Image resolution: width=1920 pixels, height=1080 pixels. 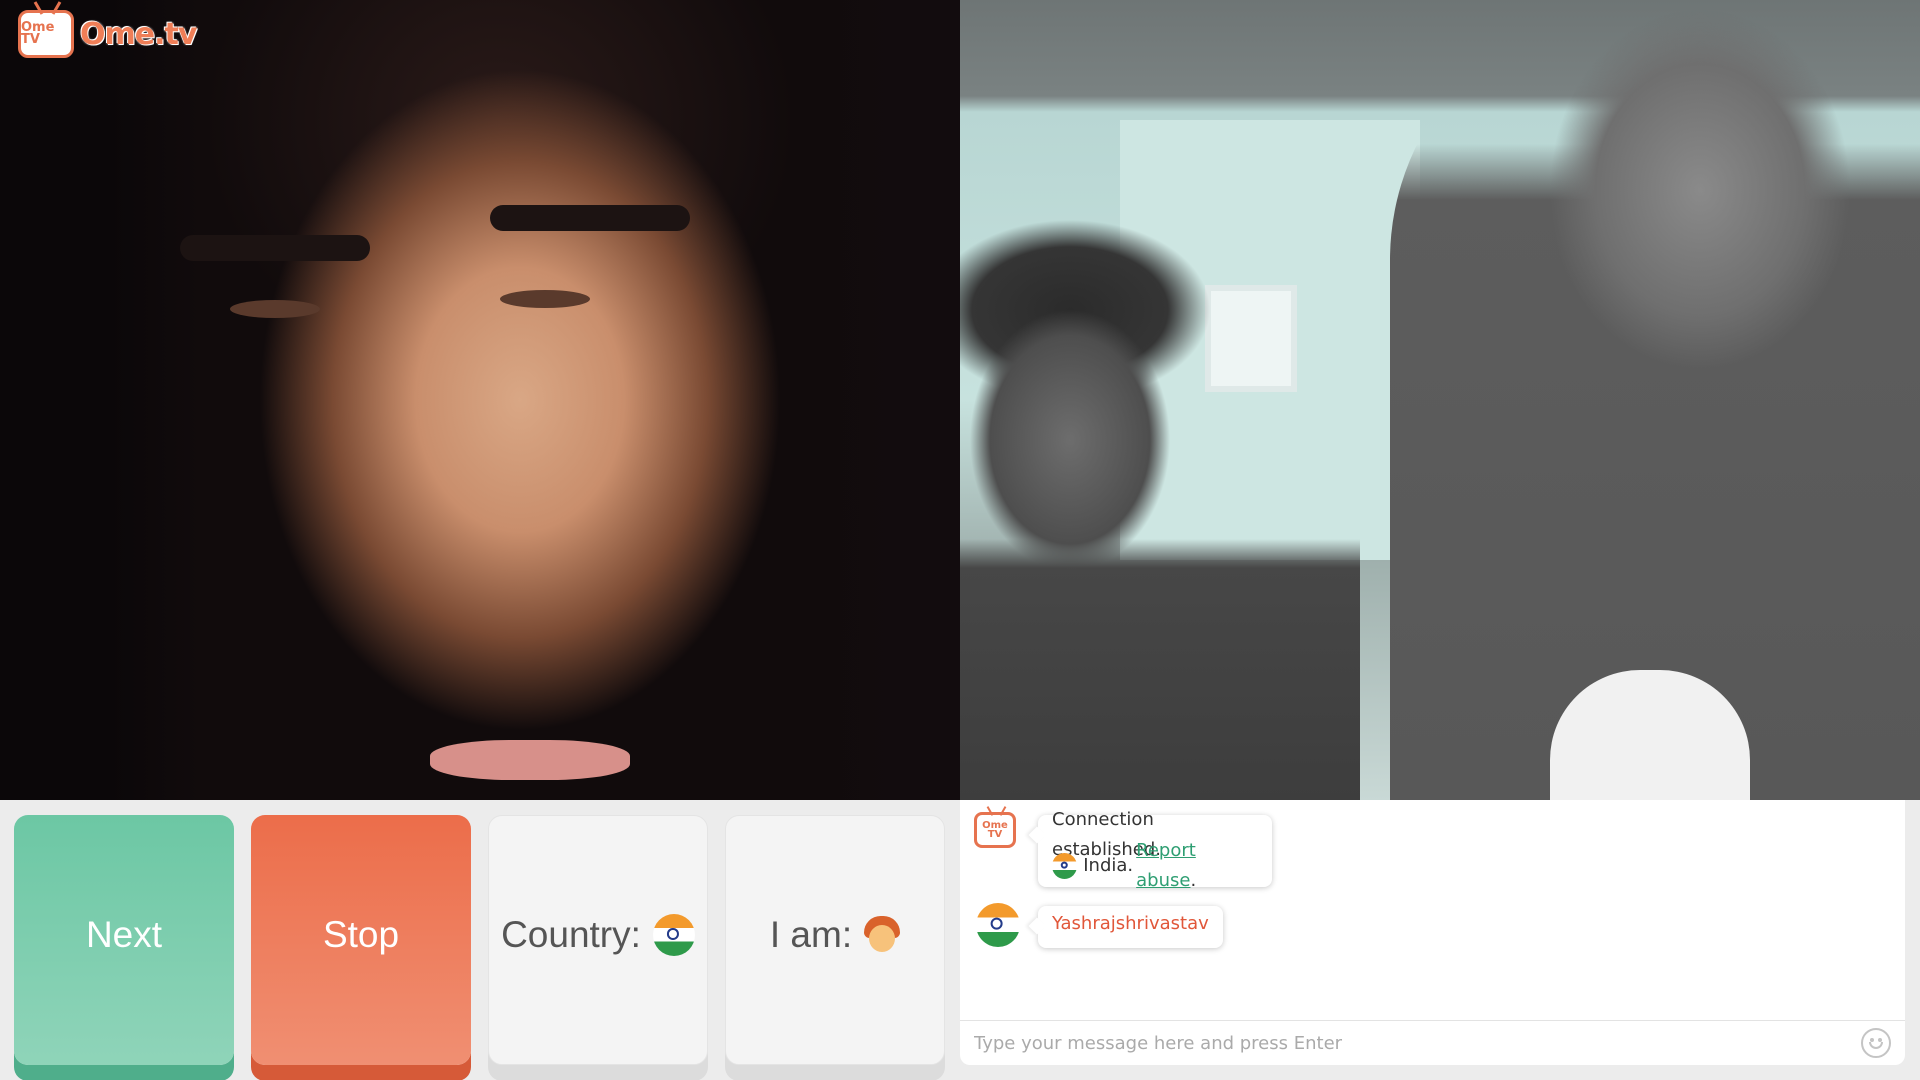 I want to click on boy-face-icon, so click(x=882, y=935).